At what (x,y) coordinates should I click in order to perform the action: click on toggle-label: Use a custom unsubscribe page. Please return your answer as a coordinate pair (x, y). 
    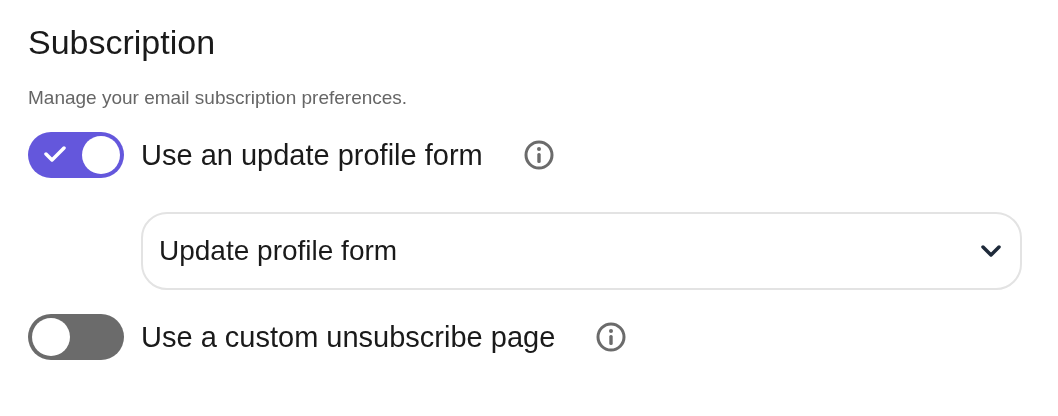
    Looking at the image, I should click on (348, 337).